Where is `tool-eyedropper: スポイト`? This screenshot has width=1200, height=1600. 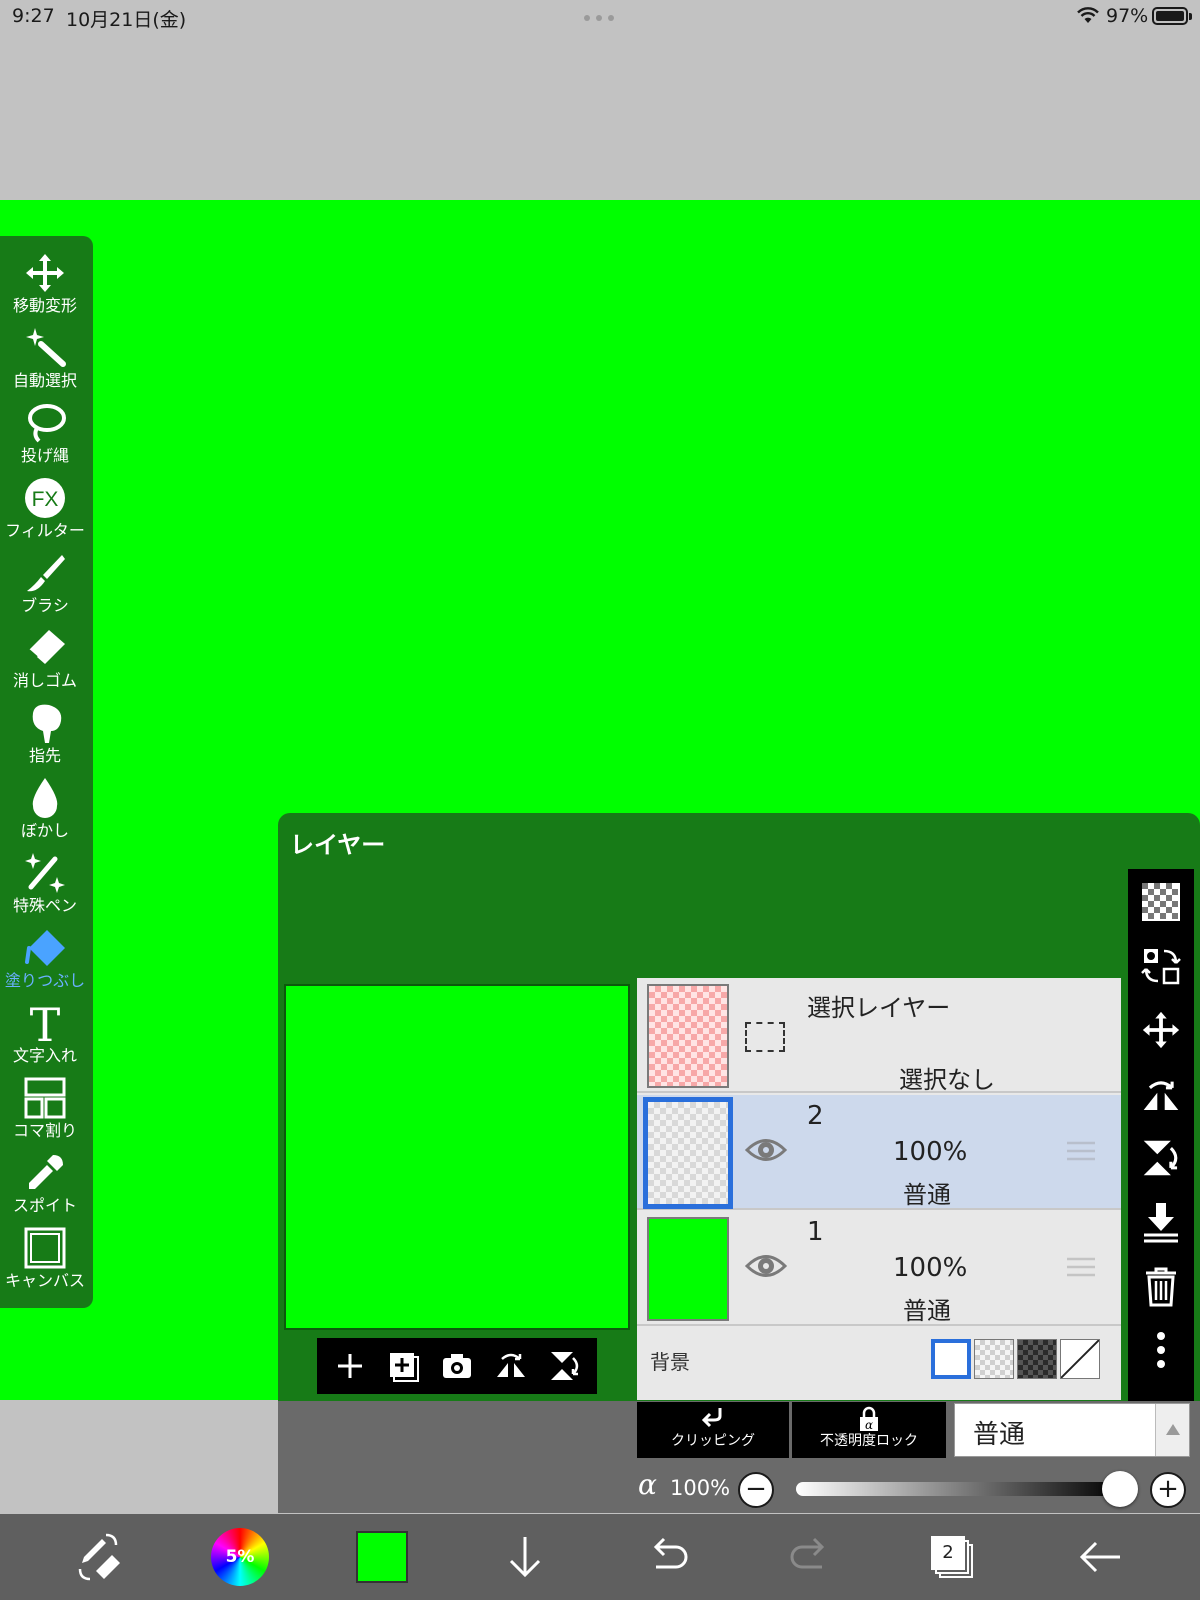
tool-eyedropper: スポイト is located at coordinates (45, 1187).